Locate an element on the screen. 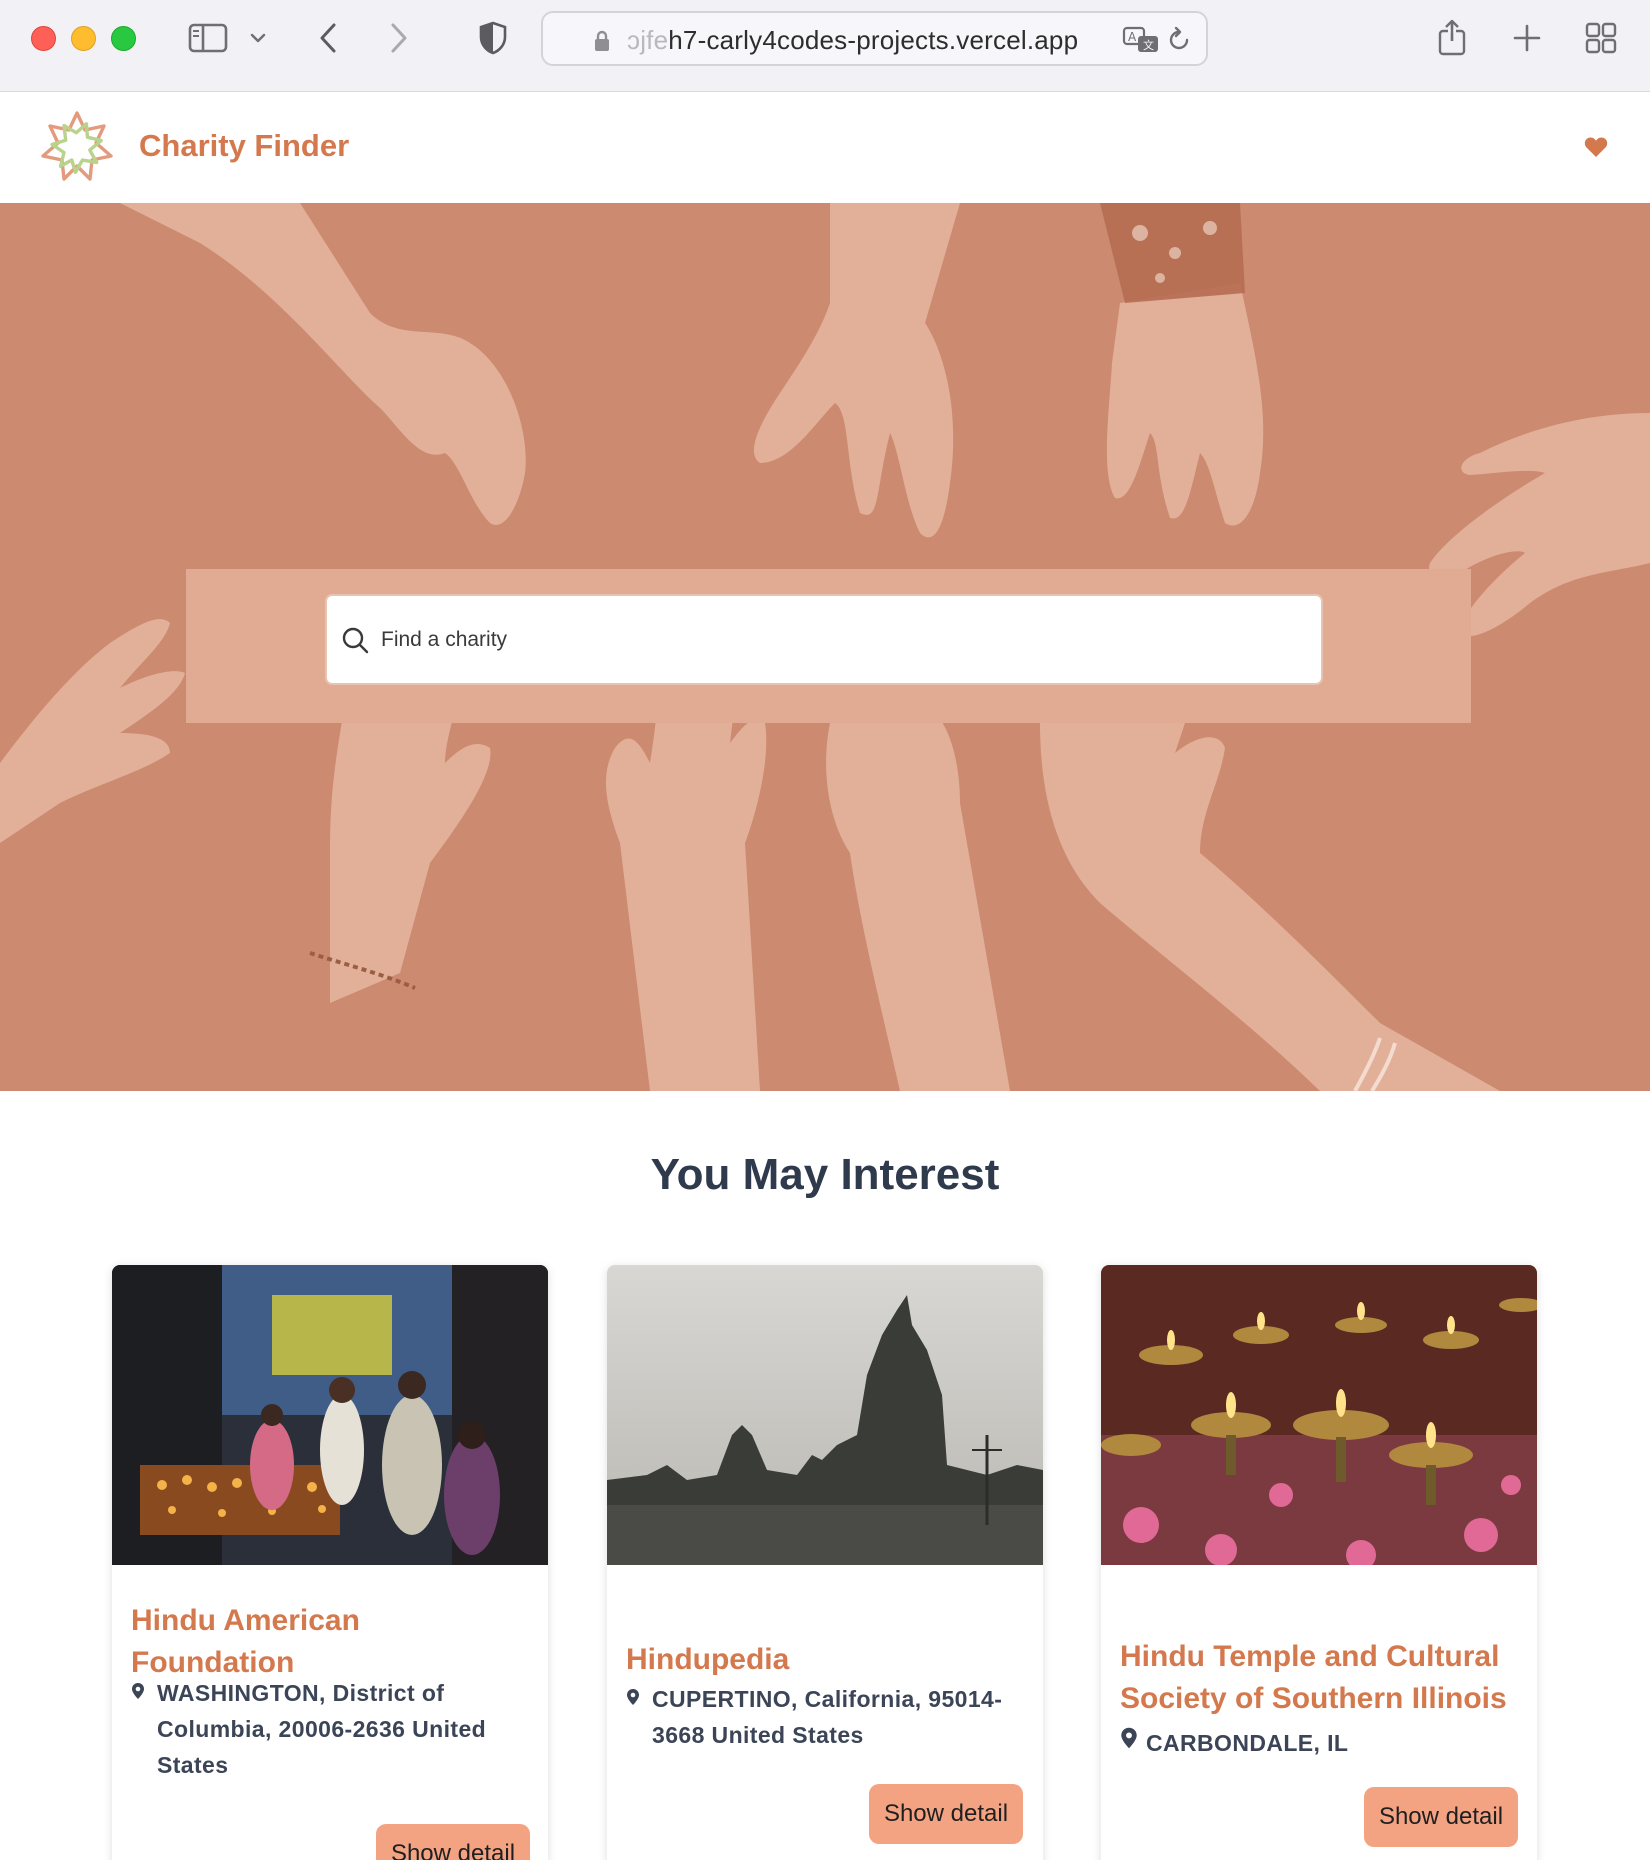 This screenshot has height=1860, width=1650. translate-icon: A文 is located at coordinates (1141, 42).